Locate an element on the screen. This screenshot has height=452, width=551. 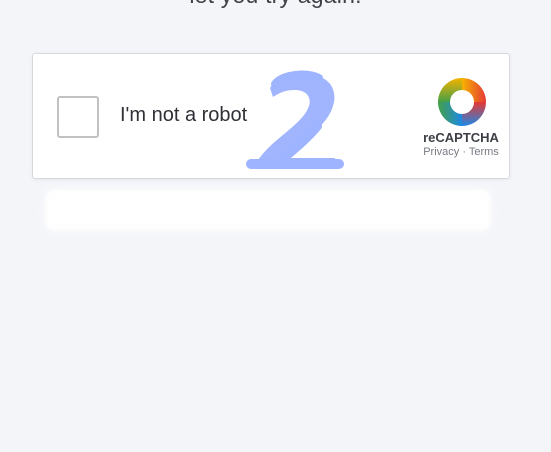
recaptcha-links: Privacy · Terms is located at coordinates (461, 152).